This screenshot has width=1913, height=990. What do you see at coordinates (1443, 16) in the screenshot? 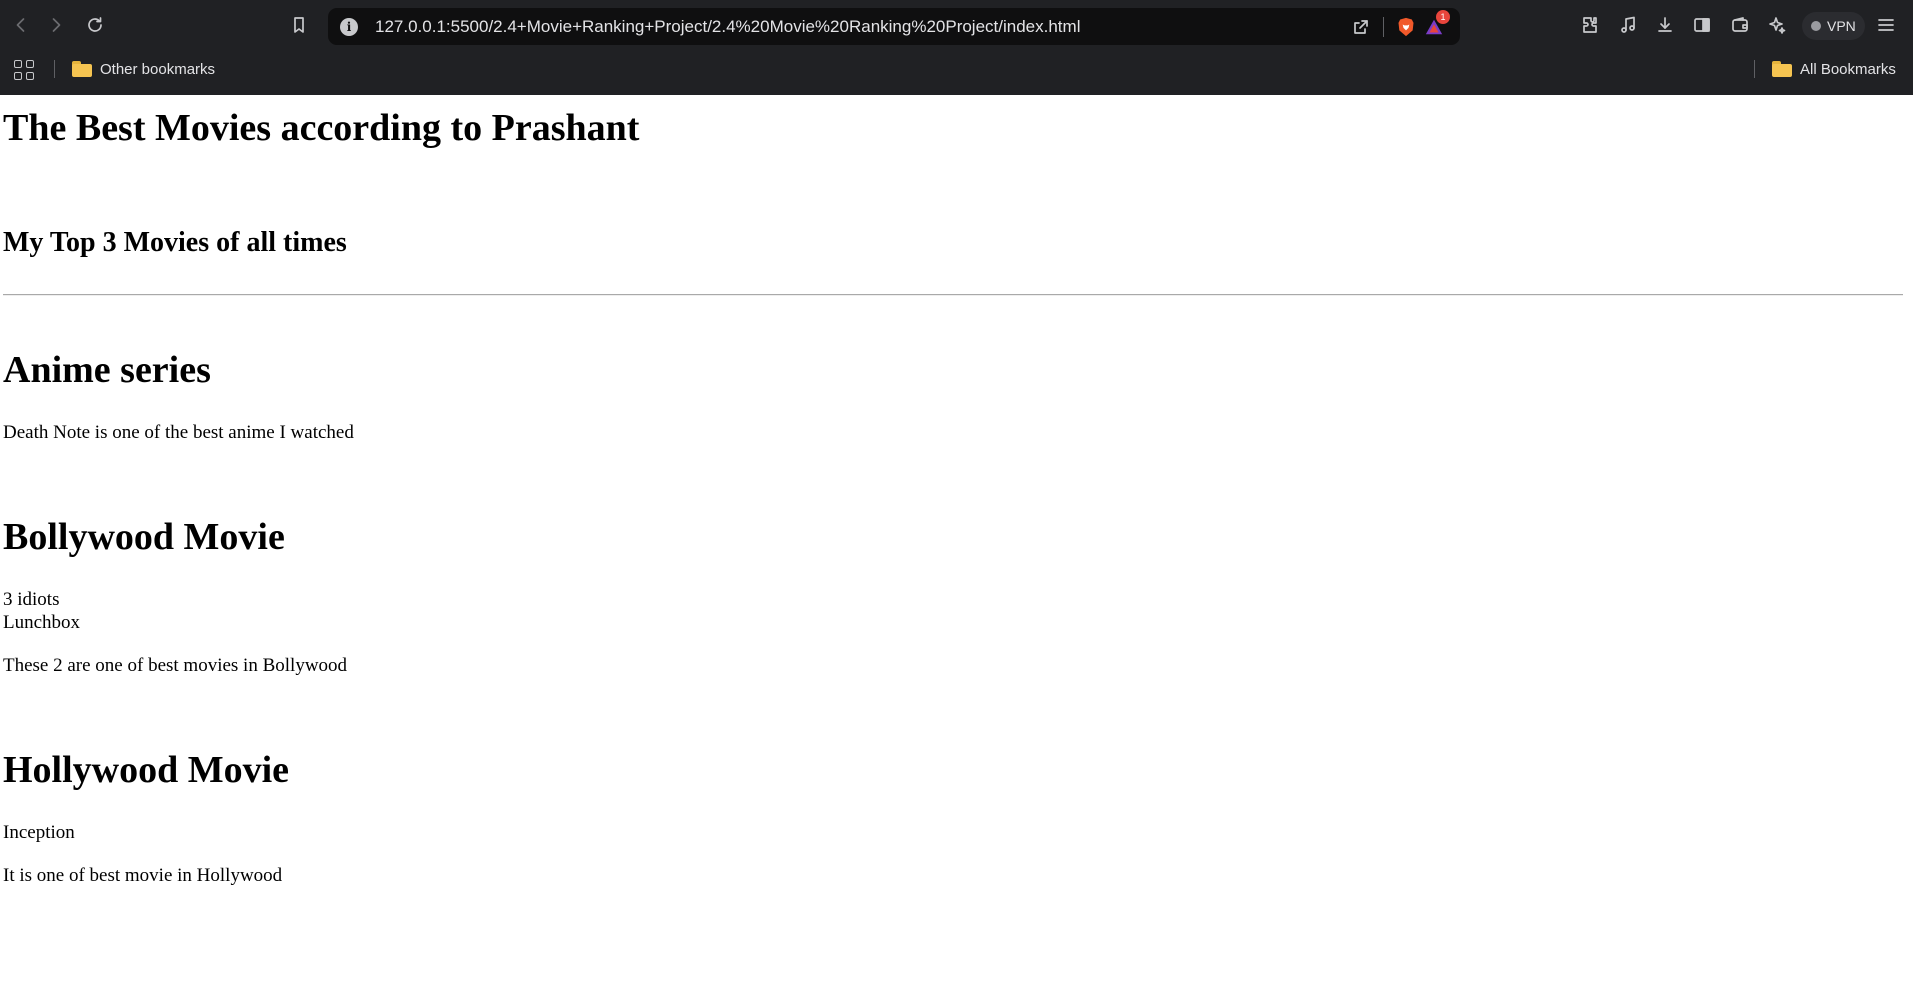
I see `rewards-badge: 1` at bounding box center [1443, 16].